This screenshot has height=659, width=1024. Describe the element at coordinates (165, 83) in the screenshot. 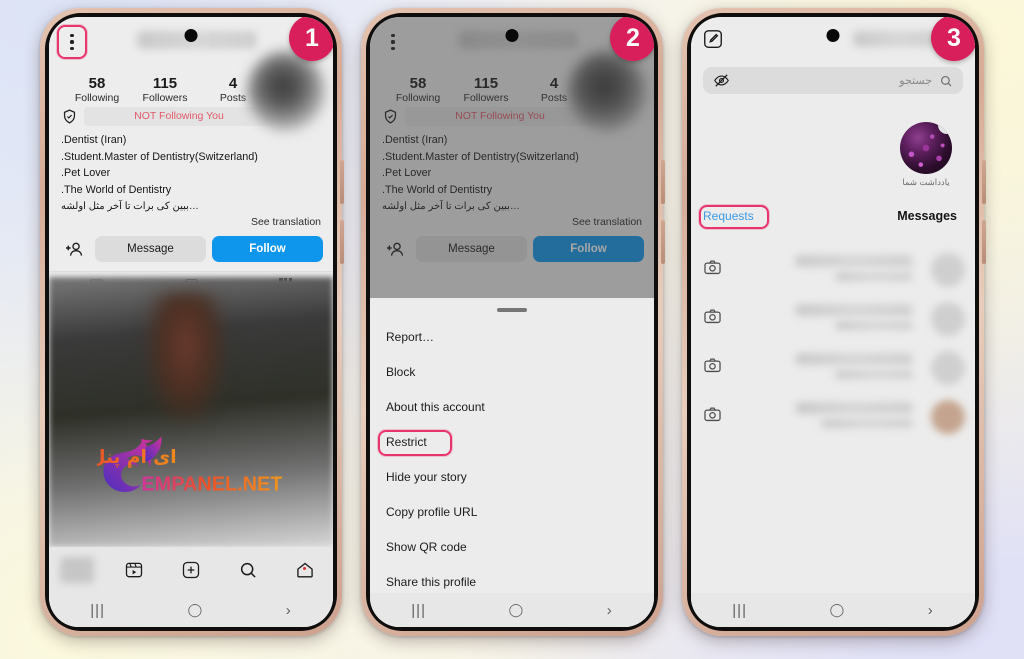

I see `stat-value: 115` at that location.